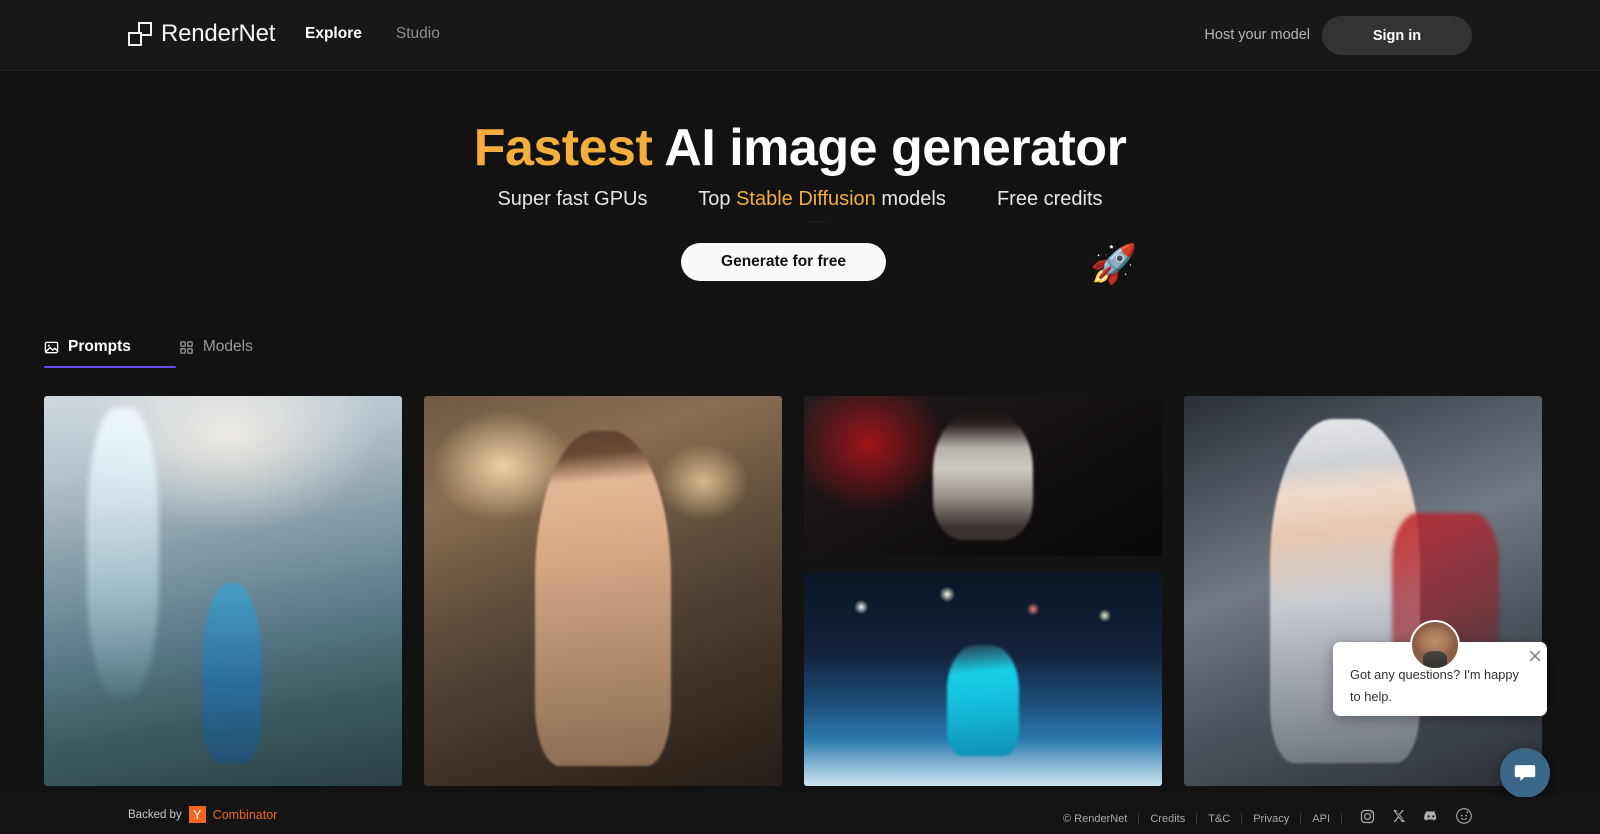 The image size is (1600, 834). I want to click on feature-free-credits: Free credits, so click(1049, 199).